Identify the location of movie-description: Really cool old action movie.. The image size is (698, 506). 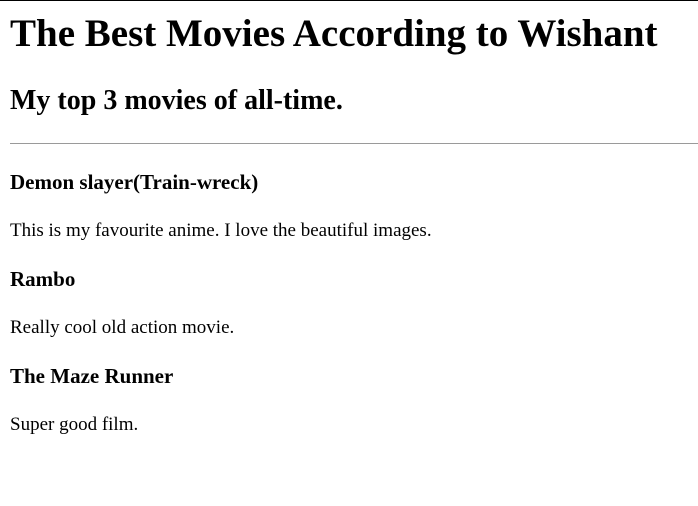
(122, 327).